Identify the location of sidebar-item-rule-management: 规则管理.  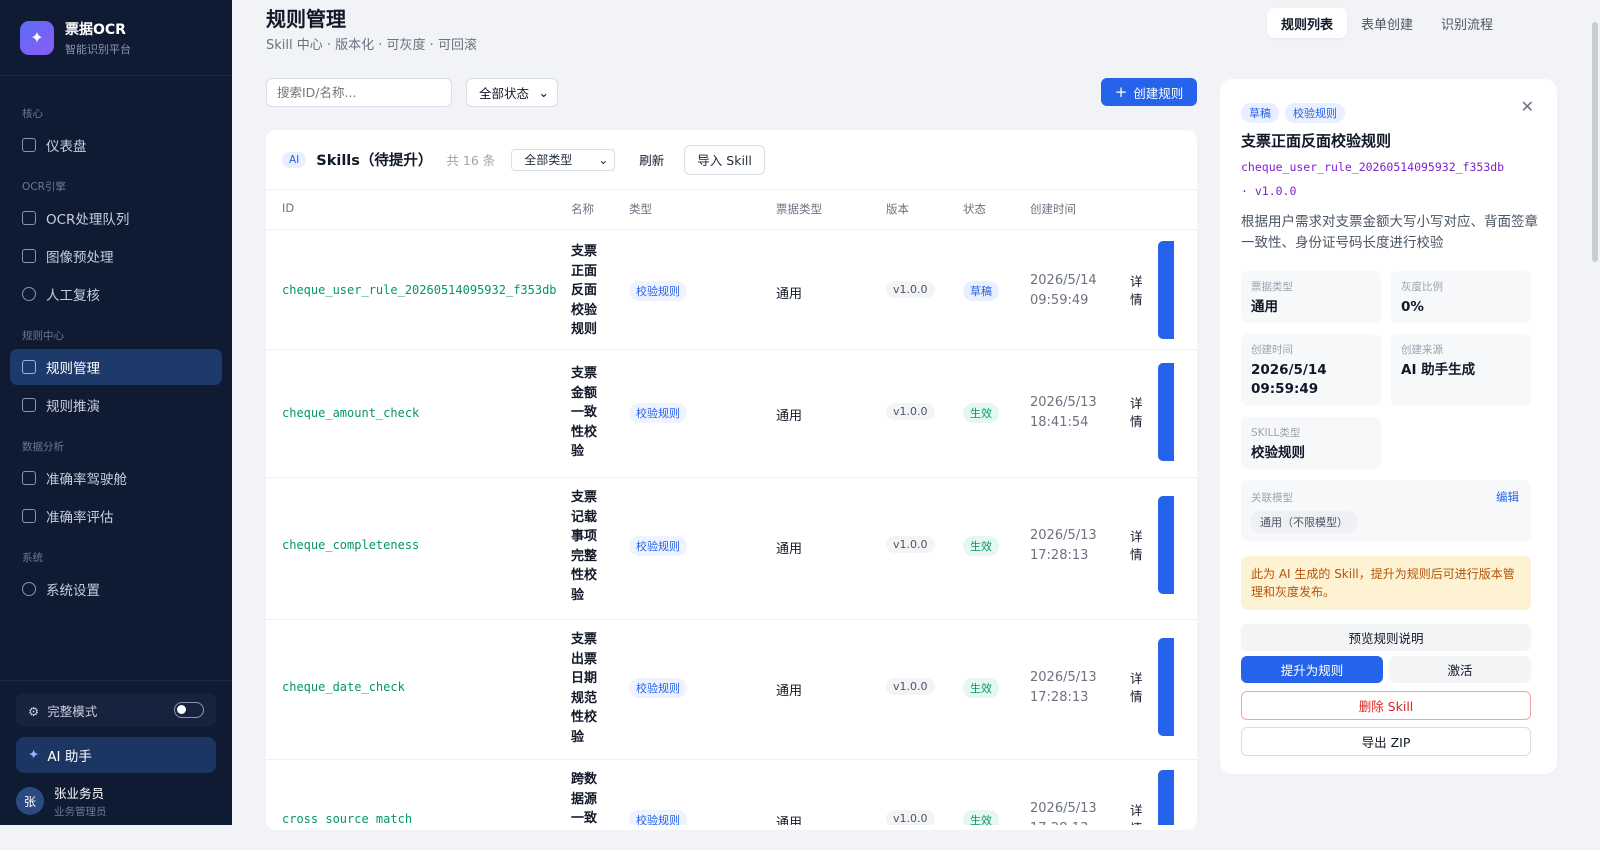
(116, 367).